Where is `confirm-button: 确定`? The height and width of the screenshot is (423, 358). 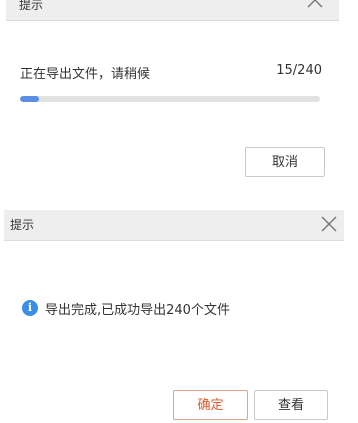
confirm-button: 确定 is located at coordinates (210, 405).